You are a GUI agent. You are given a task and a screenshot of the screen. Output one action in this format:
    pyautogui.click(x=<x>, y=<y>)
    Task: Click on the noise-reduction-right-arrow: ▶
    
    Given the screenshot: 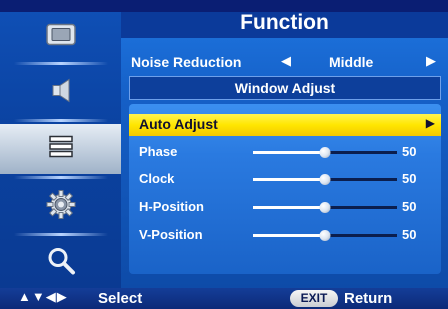 What is the action you would take?
    pyautogui.click(x=431, y=61)
    